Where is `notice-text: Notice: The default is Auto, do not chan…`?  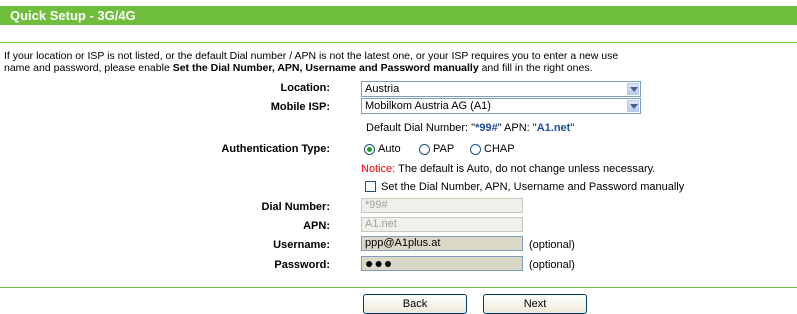
notice-text: Notice: The default is Auto, do not chan… is located at coordinates (508, 169).